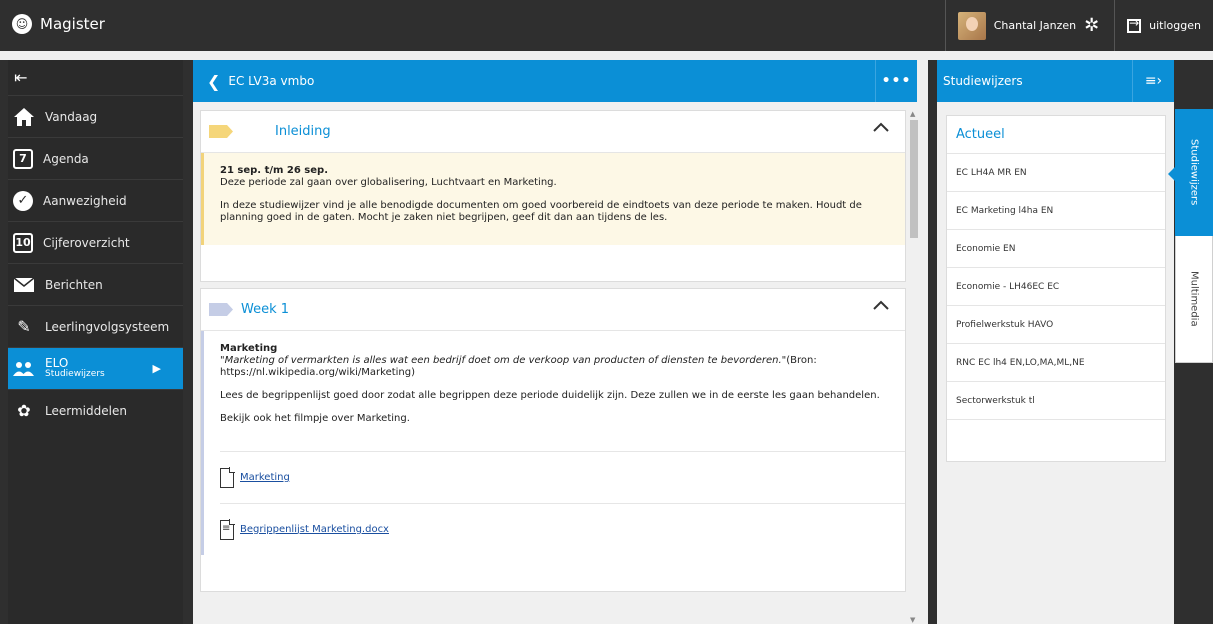  What do you see at coordinates (265, 478) in the screenshot?
I see `attachment-link: Marketing` at bounding box center [265, 478].